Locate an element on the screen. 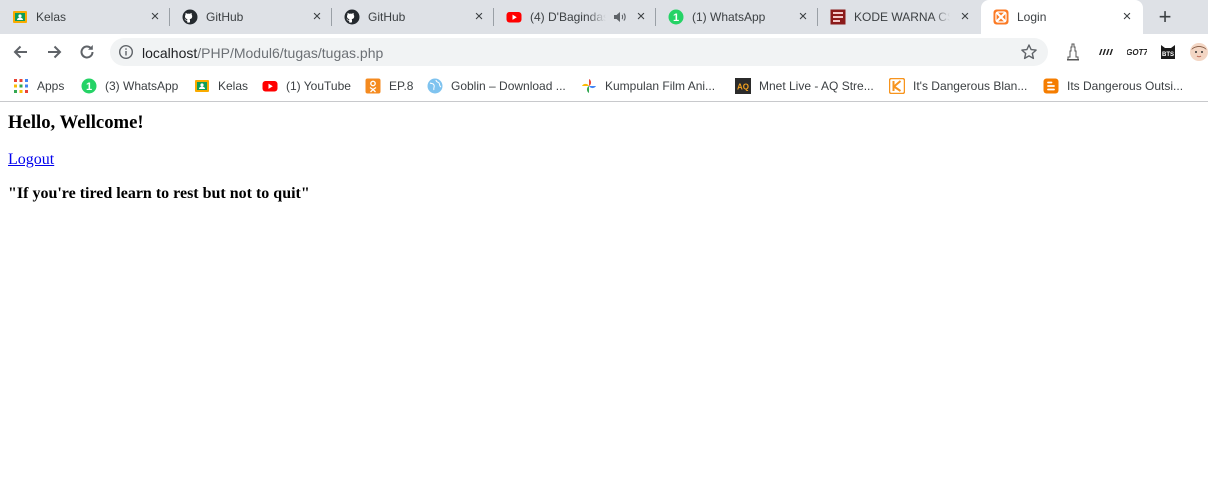 This screenshot has height=490, width=1208. reload-icon is located at coordinates (87, 52).